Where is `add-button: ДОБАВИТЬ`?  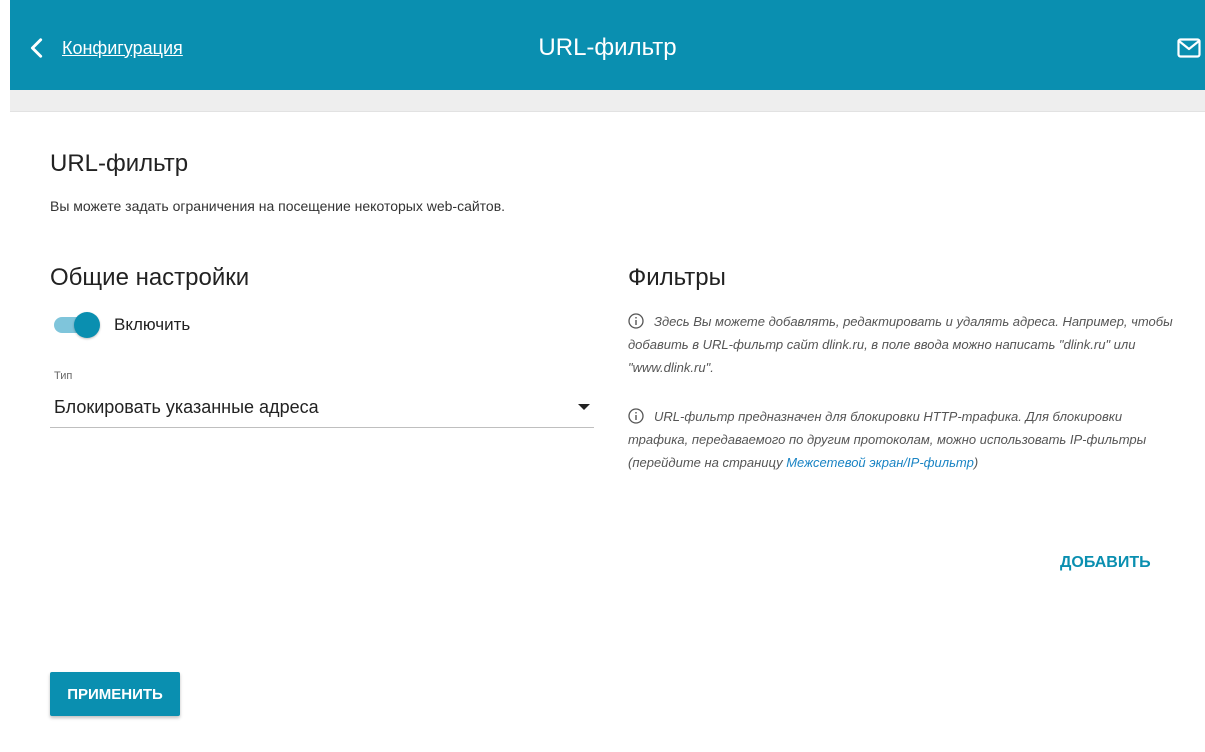 add-button: ДОБАВИТЬ is located at coordinates (1105, 563).